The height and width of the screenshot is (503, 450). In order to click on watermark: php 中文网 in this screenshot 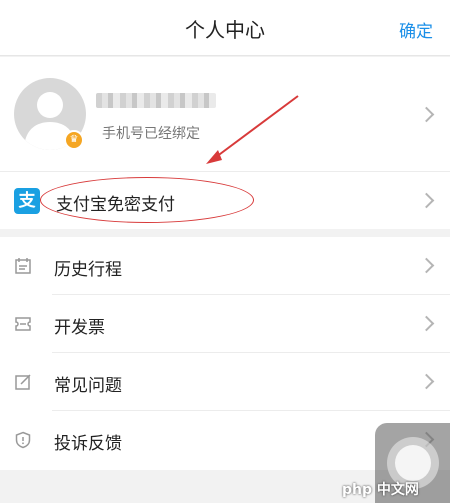, I will do `click(380, 490)`.